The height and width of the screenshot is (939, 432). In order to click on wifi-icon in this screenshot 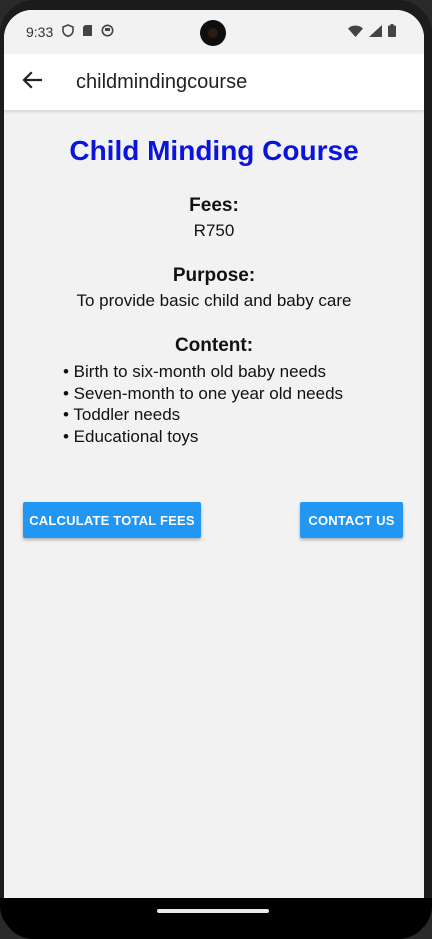, I will do `click(355, 33)`.